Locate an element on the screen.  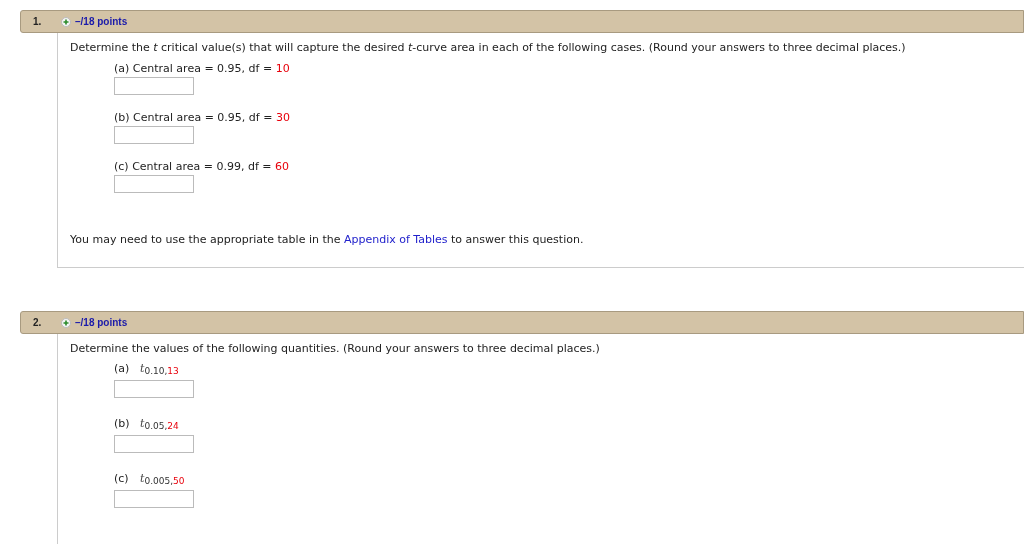
part-label: (c) is located at coordinates (122, 479).